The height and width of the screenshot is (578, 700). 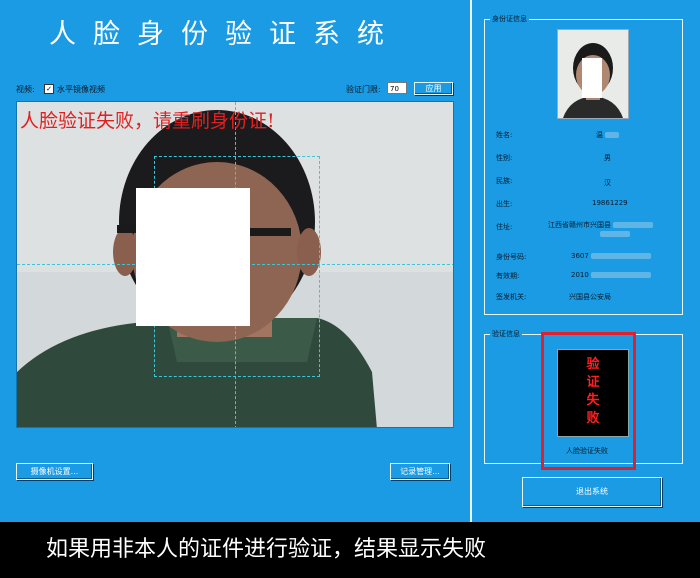 What do you see at coordinates (504, 181) in the screenshot?
I see `ethnicity-label: 民族:` at bounding box center [504, 181].